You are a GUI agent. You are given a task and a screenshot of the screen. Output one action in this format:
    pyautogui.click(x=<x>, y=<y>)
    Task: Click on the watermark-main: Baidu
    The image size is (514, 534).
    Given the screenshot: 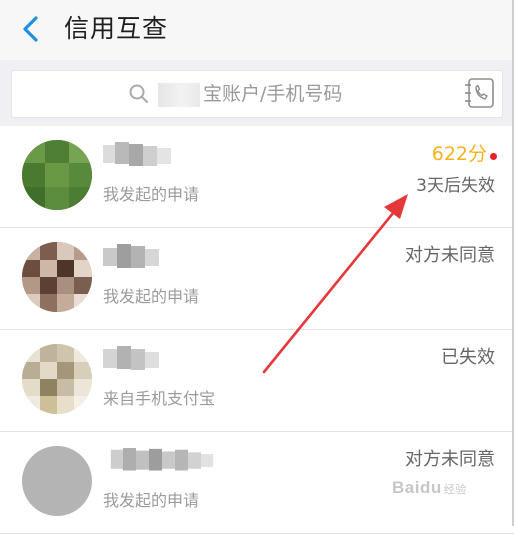 What is the action you would take?
    pyautogui.click(x=417, y=487)
    